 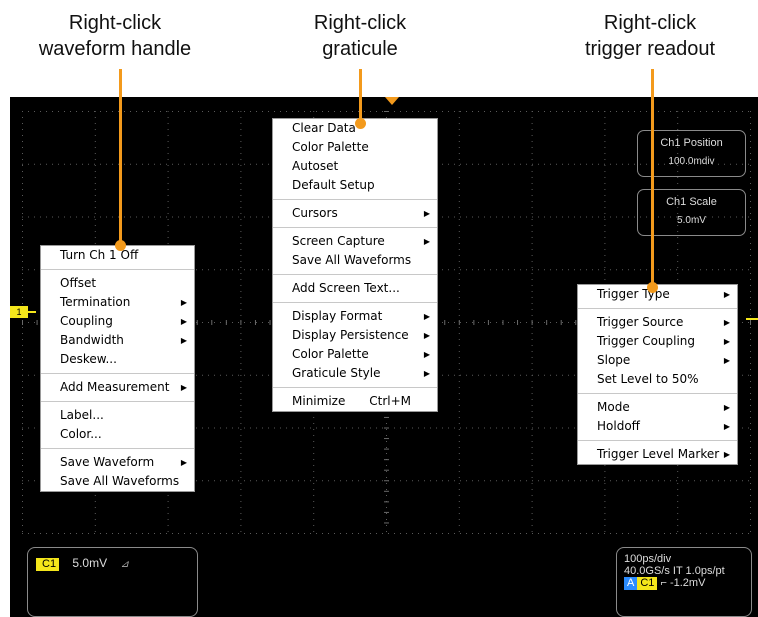 What do you see at coordinates (86, 321) in the screenshot?
I see `menu-item-label: Coupling` at bounding box center [86, 321].